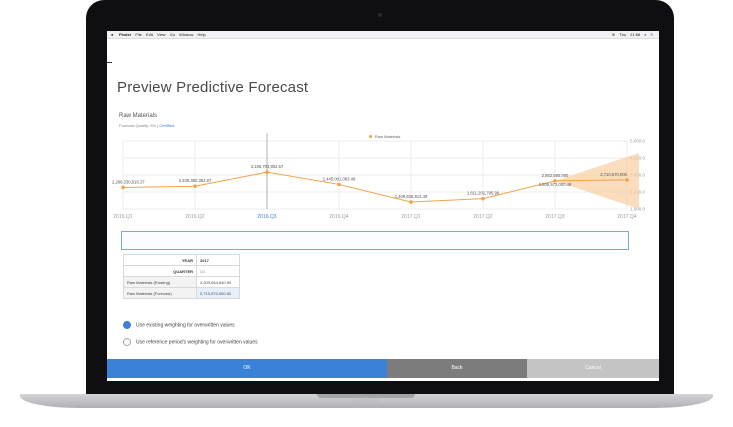 This screenshot has width=733, height=427. Describe the element at coordinates (266, 217) in the screenshot. I see `x-tick-label: 2016.Q3` at that location.